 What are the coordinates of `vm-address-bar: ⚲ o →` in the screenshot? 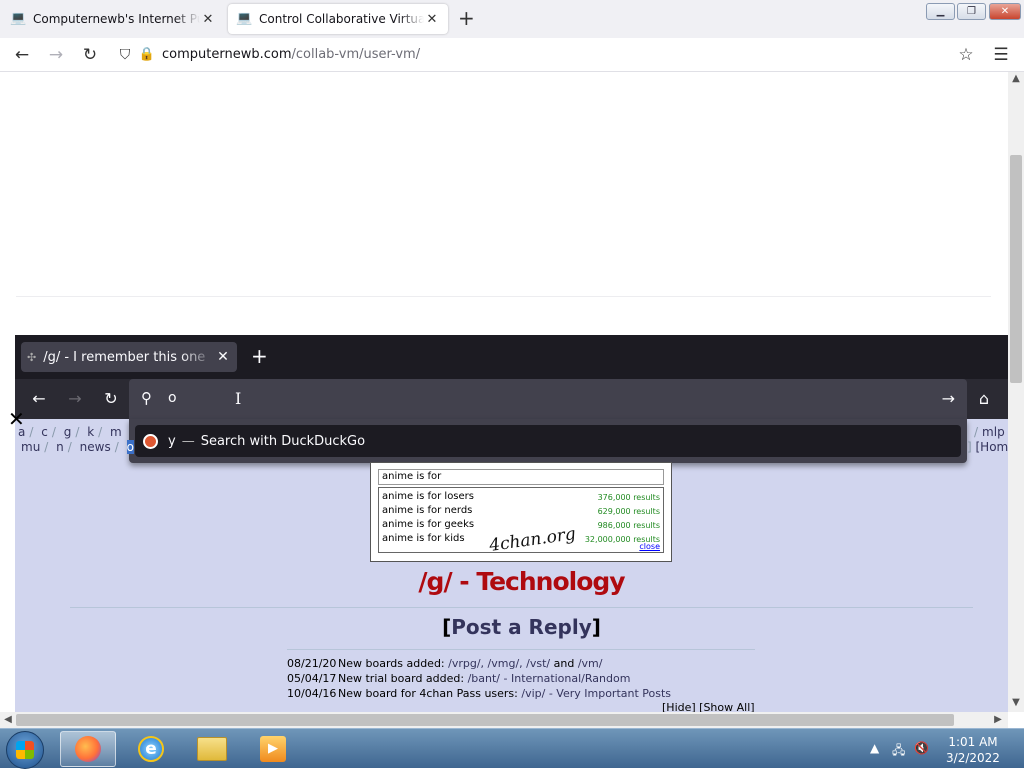 It's located at (548, 399).